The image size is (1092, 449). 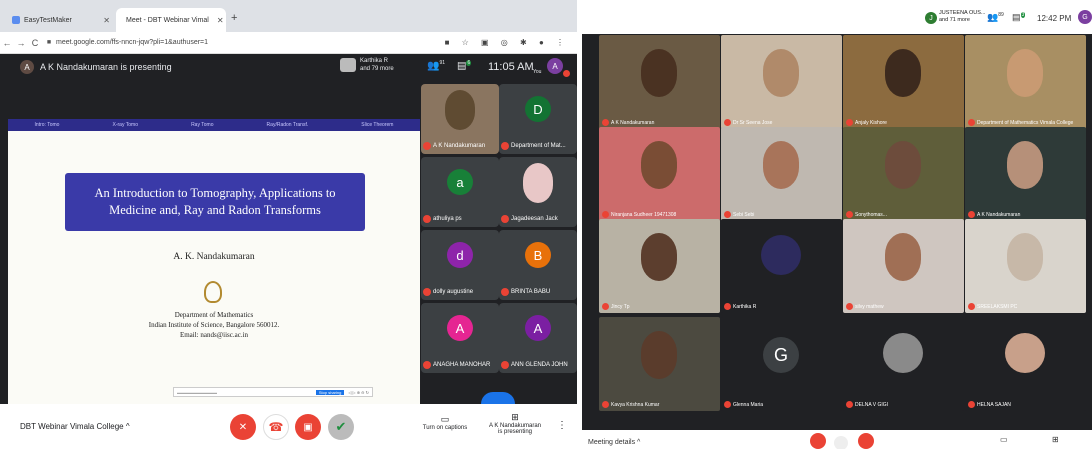 What do you see at coordinates (562, 425) in the screenshot?
I see `more-options-icon: ⋮` at bounding box center [562, 425].